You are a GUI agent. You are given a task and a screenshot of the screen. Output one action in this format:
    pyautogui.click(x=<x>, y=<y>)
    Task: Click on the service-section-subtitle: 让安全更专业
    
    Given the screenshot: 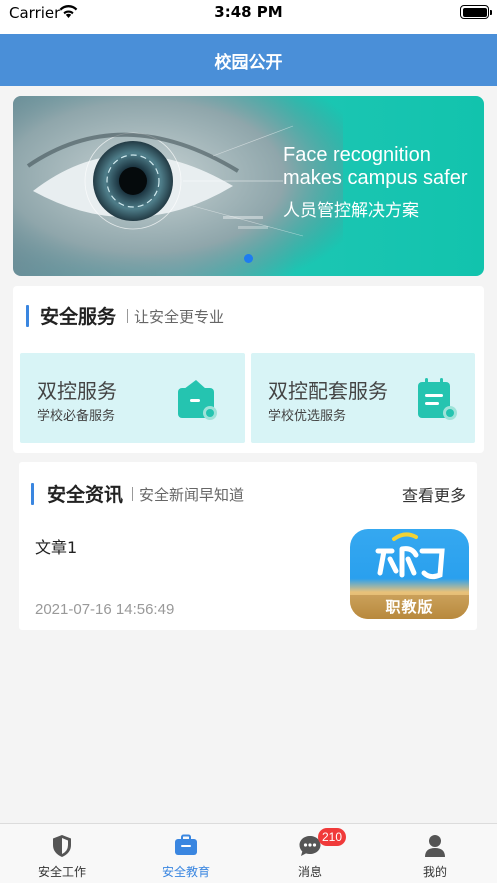 What is the action you would take?
    pyautogui.click(x=175, y=316)
    